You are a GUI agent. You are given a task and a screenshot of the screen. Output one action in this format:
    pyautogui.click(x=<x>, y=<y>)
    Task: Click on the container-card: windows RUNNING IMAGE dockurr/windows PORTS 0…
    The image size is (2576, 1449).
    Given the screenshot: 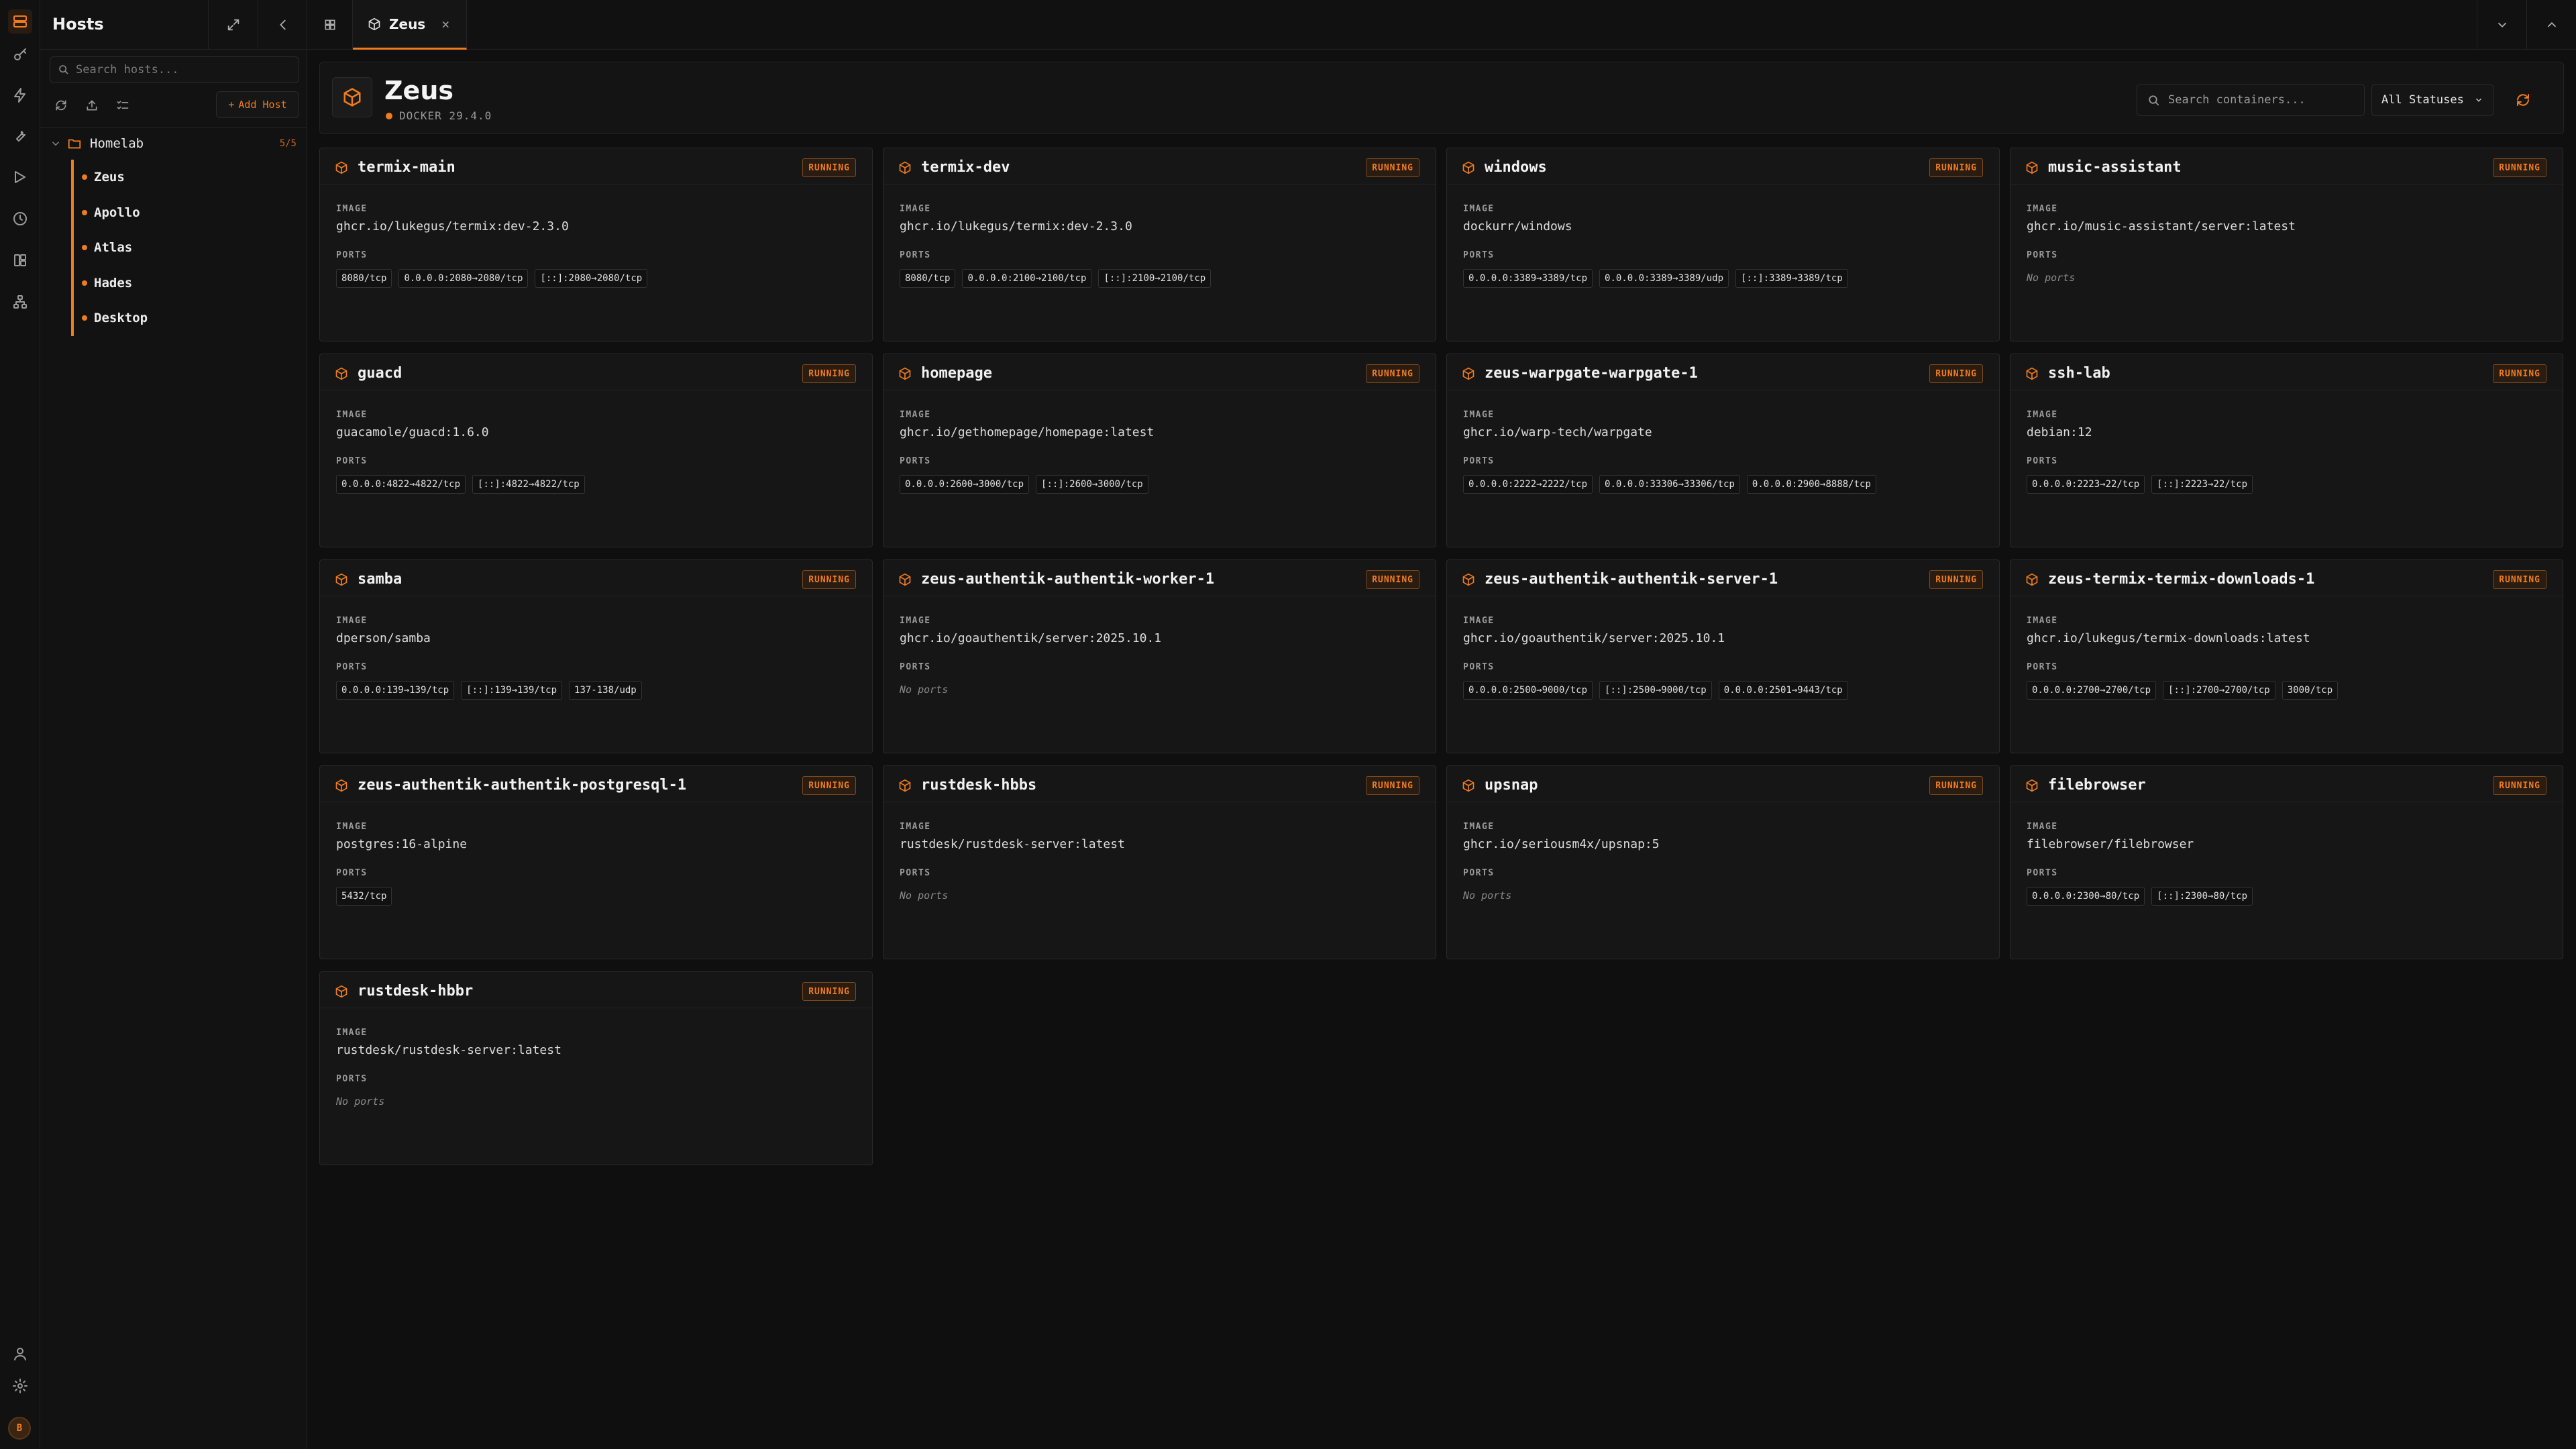 What is the action you would take?
    pyautogui.click(x=1723, y=244)
    